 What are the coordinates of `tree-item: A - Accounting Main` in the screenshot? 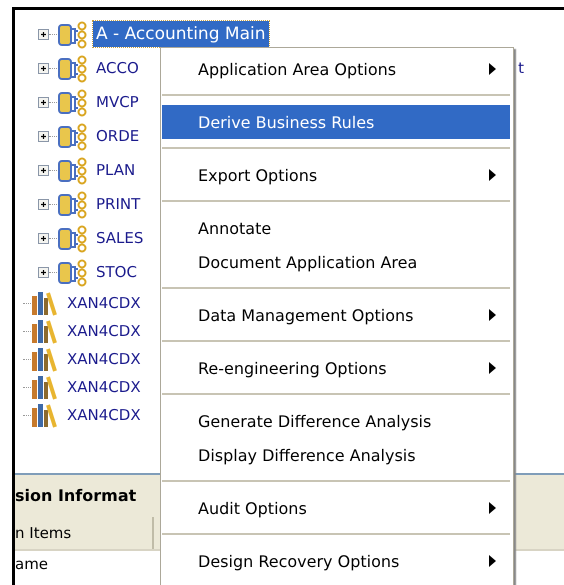 It's located at (180, 34).